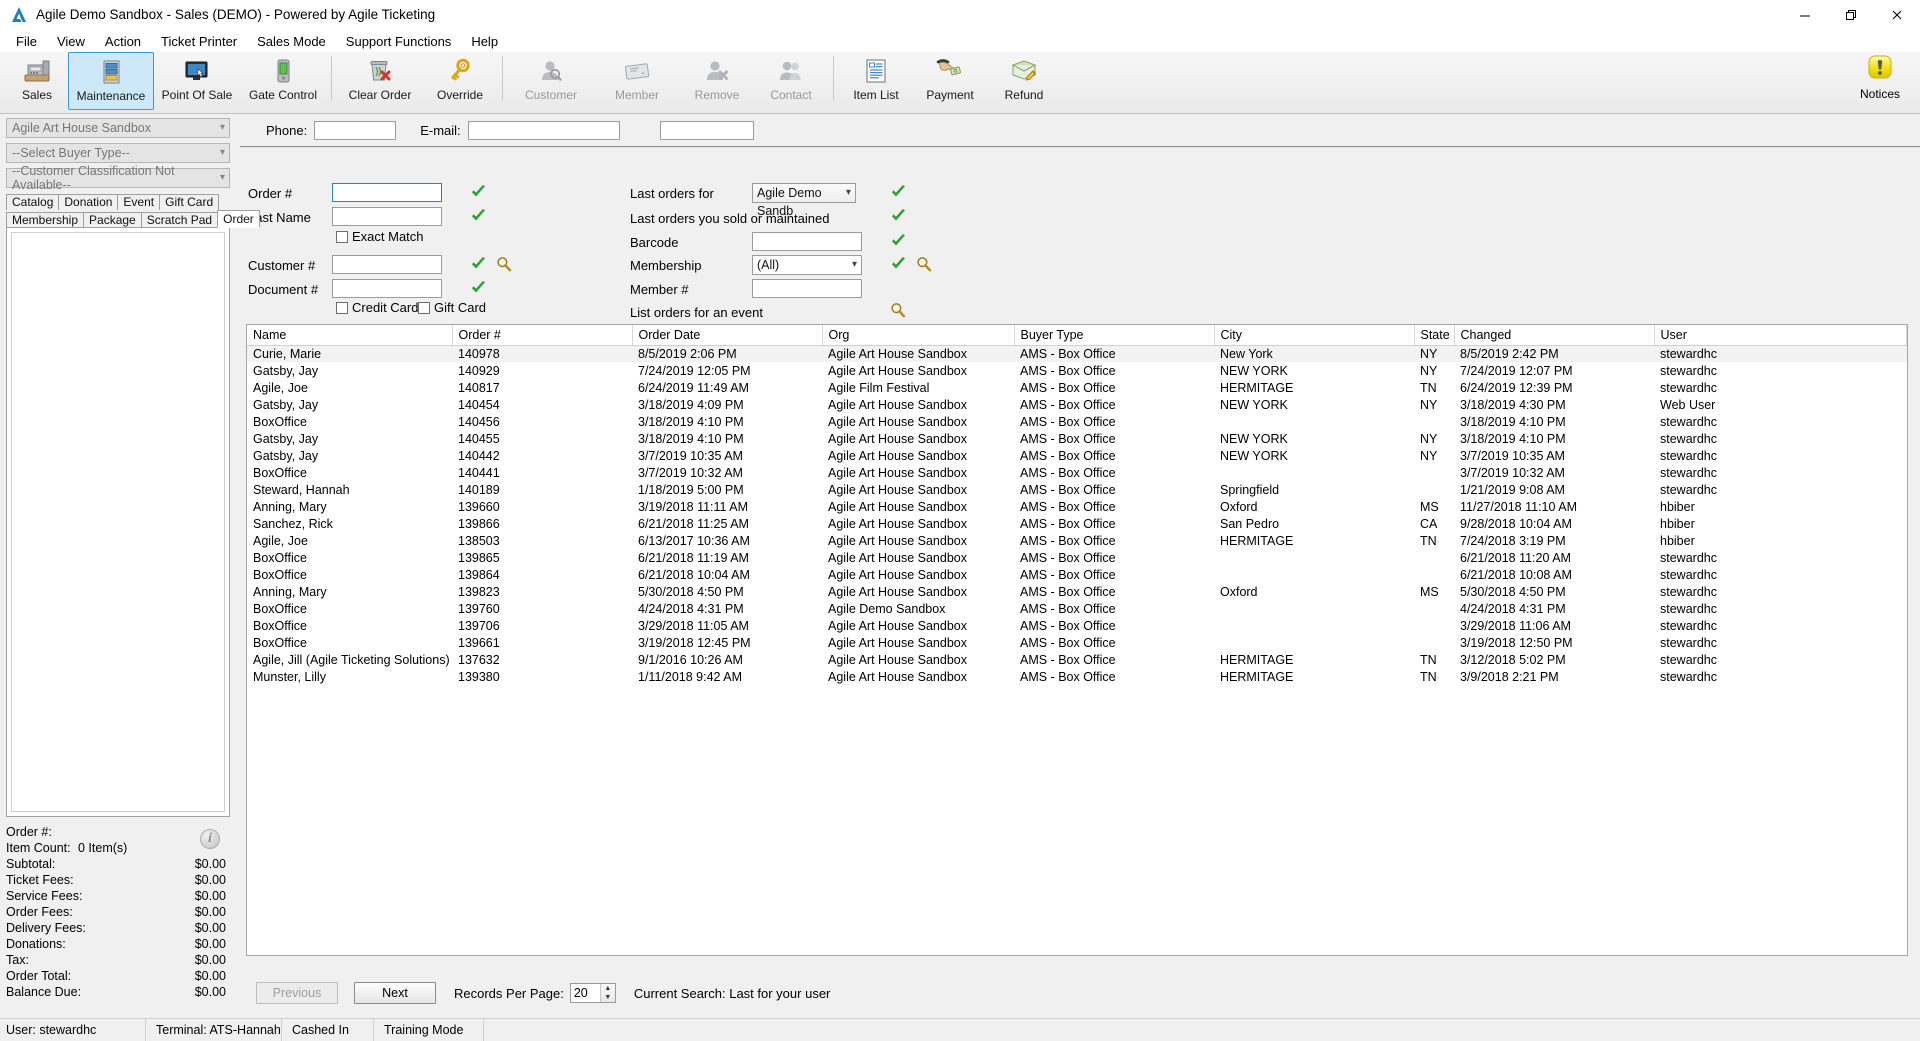  What do you see at coordinates (637, 71) in the screenshot?
I see `membership-card-icon` at bounding box center [637, 71].